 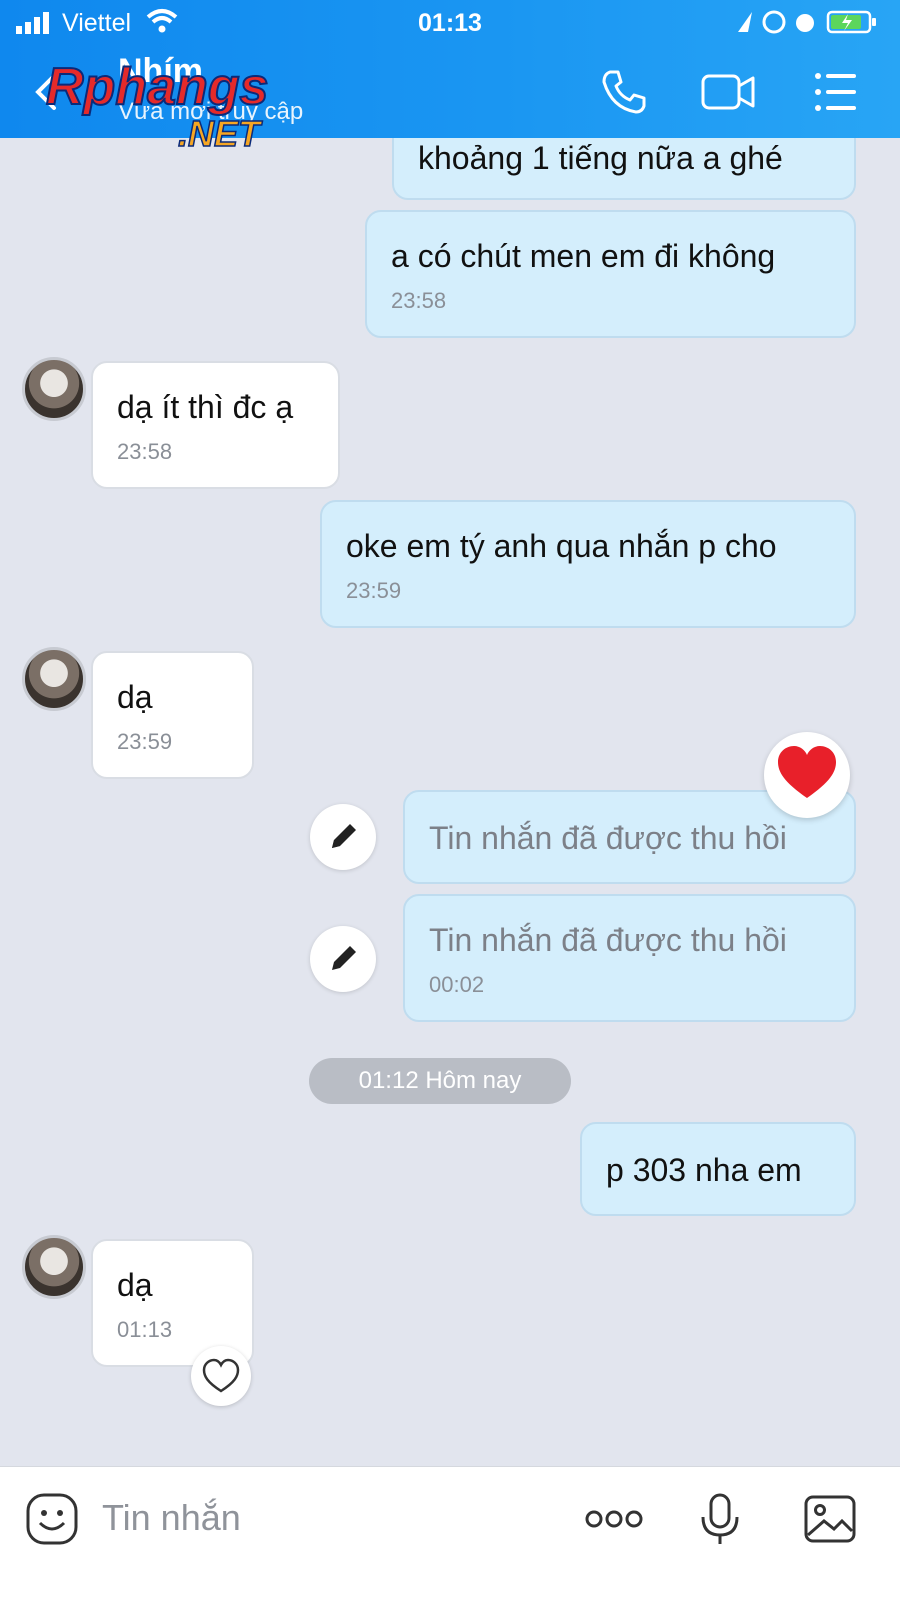 I want to click on message-text: dạ ít thì đc ạ, so click(x=205, y=407).